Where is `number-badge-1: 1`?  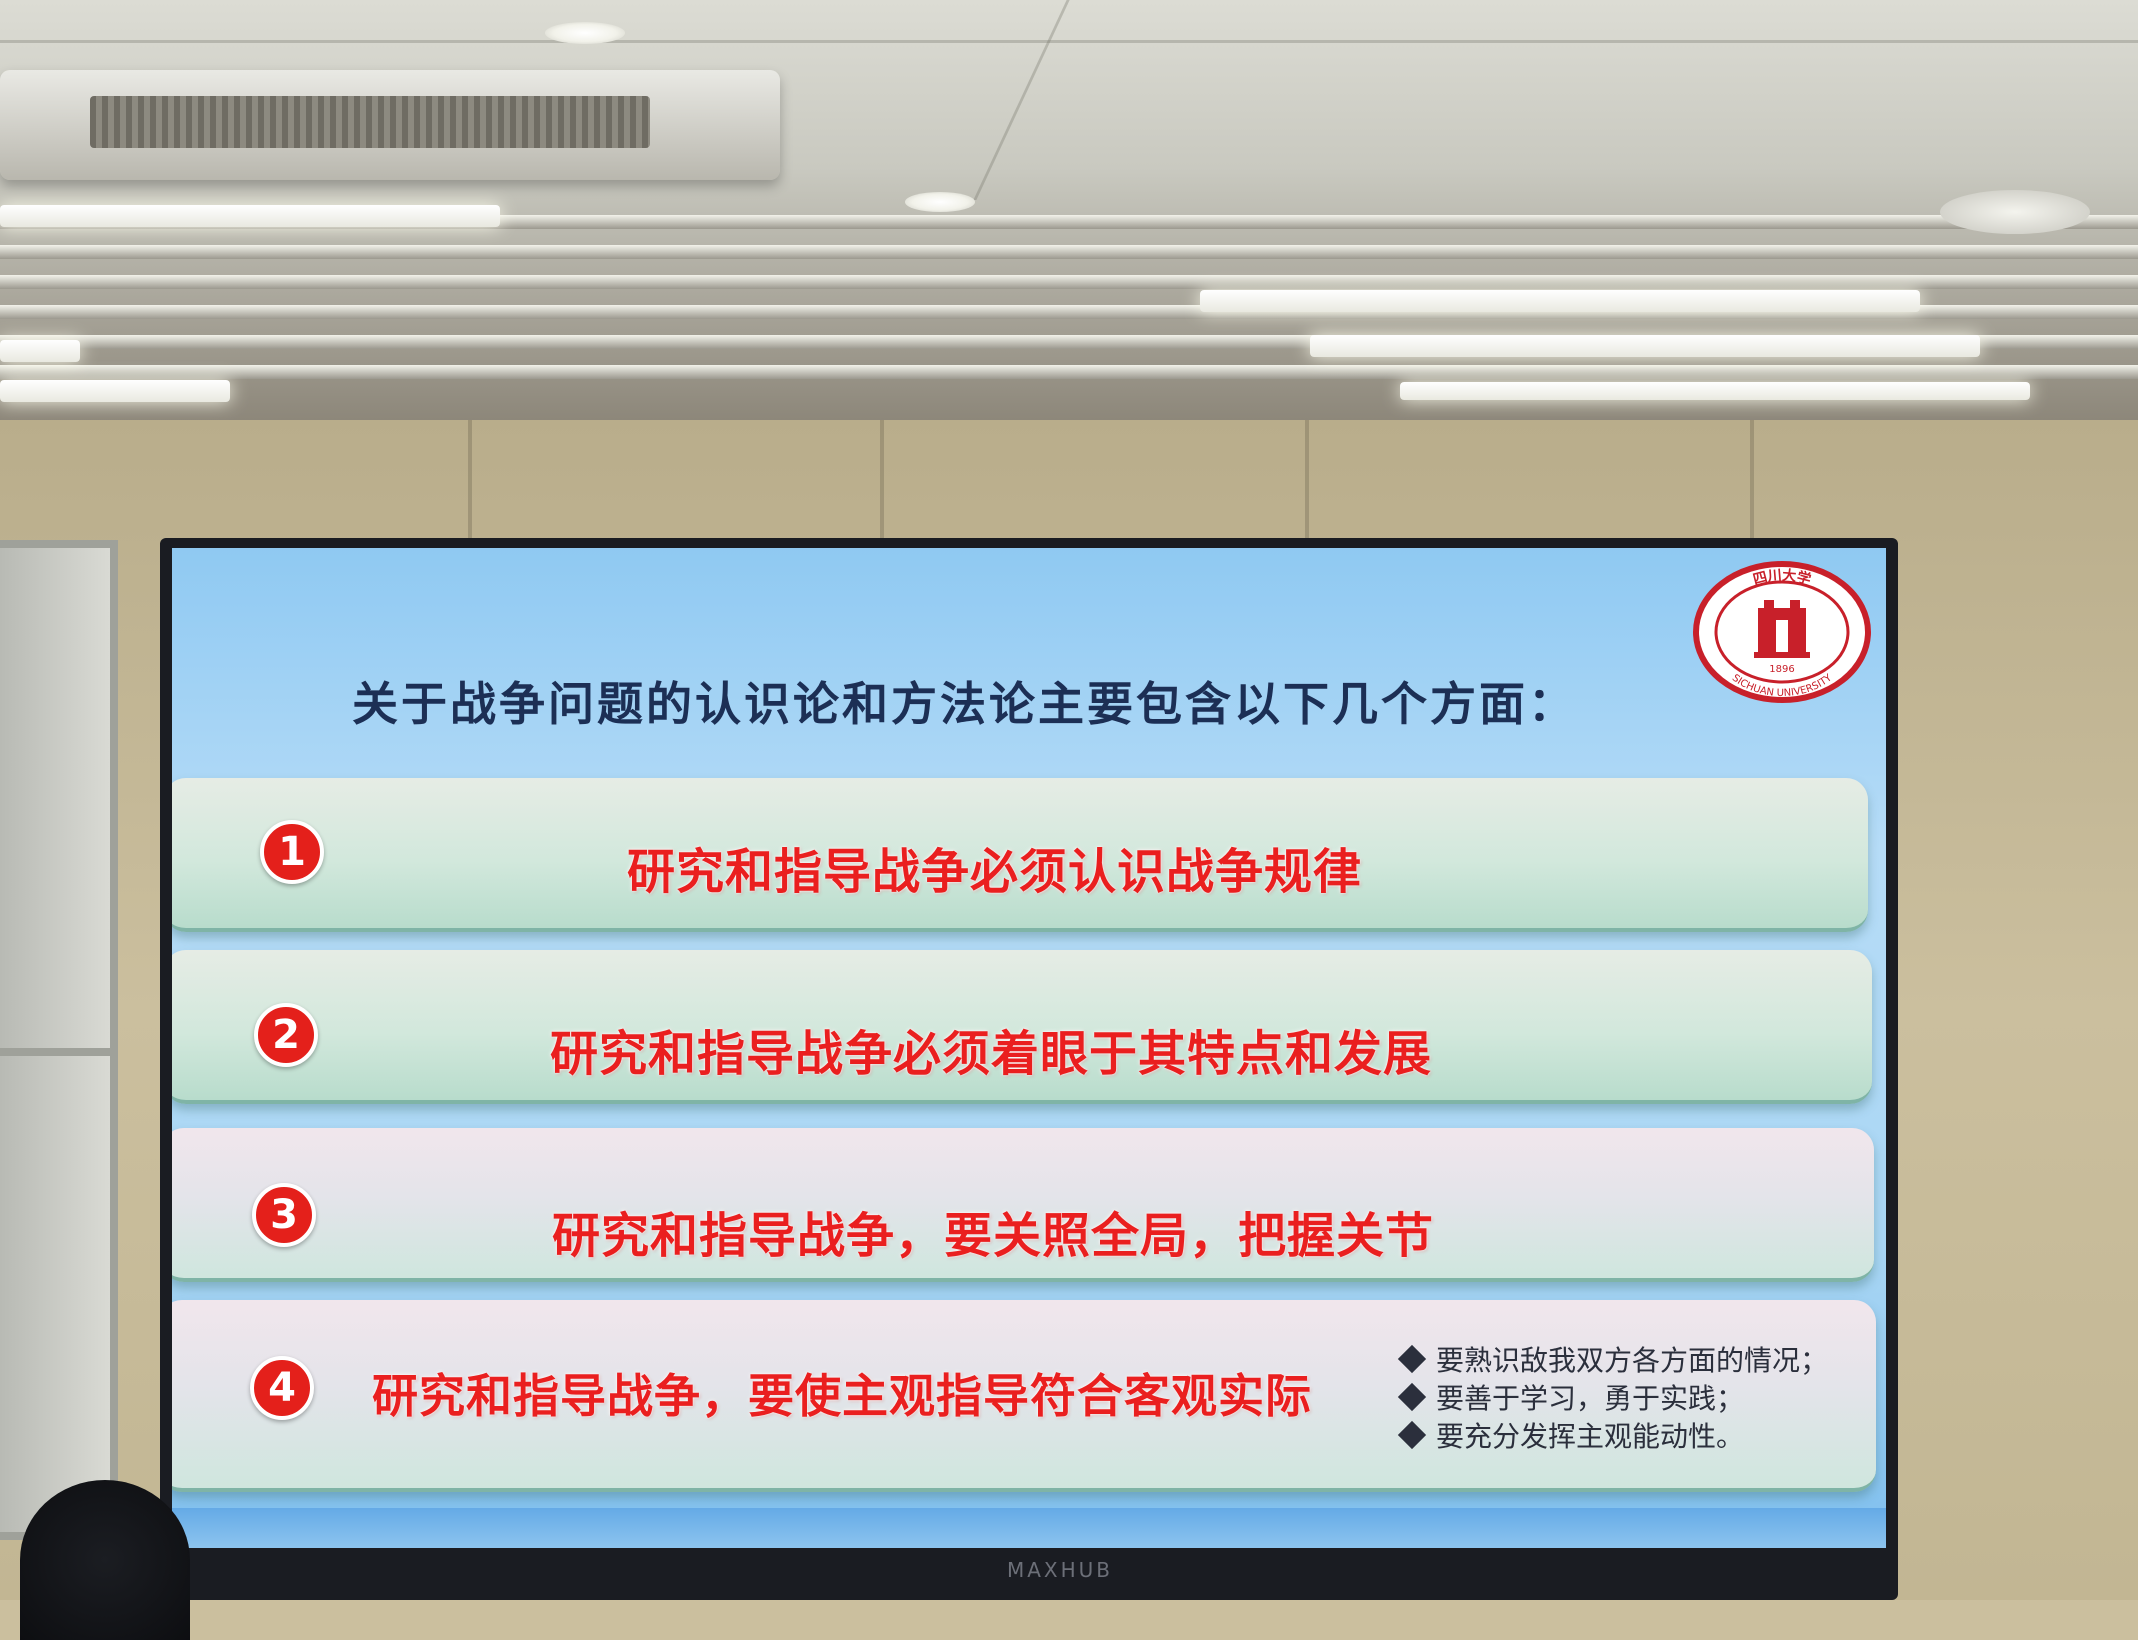
number-badge-1: 1 is located at coordinates (292, 852).